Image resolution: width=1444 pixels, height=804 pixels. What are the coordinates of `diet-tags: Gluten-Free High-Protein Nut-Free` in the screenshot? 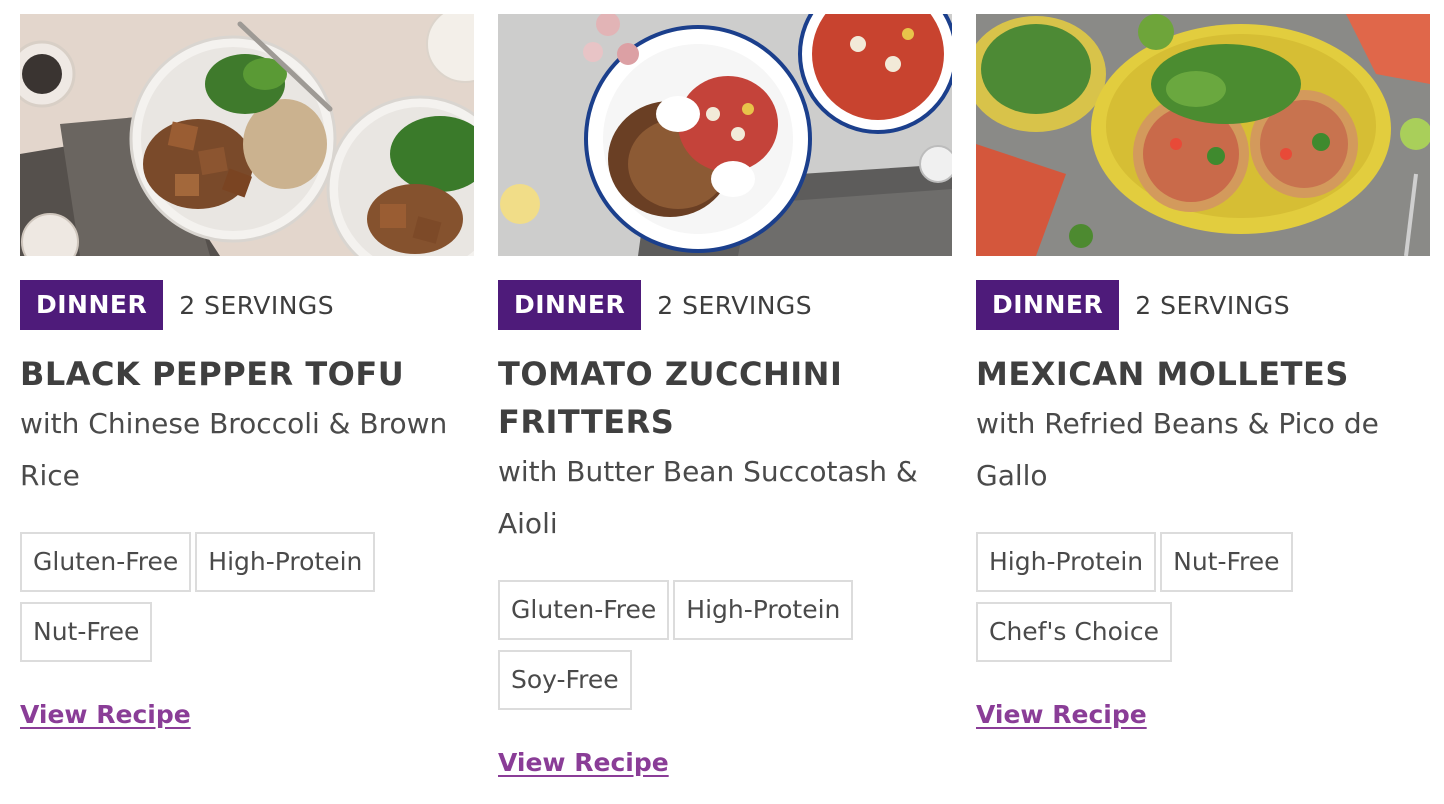 It's located at (240, 597).